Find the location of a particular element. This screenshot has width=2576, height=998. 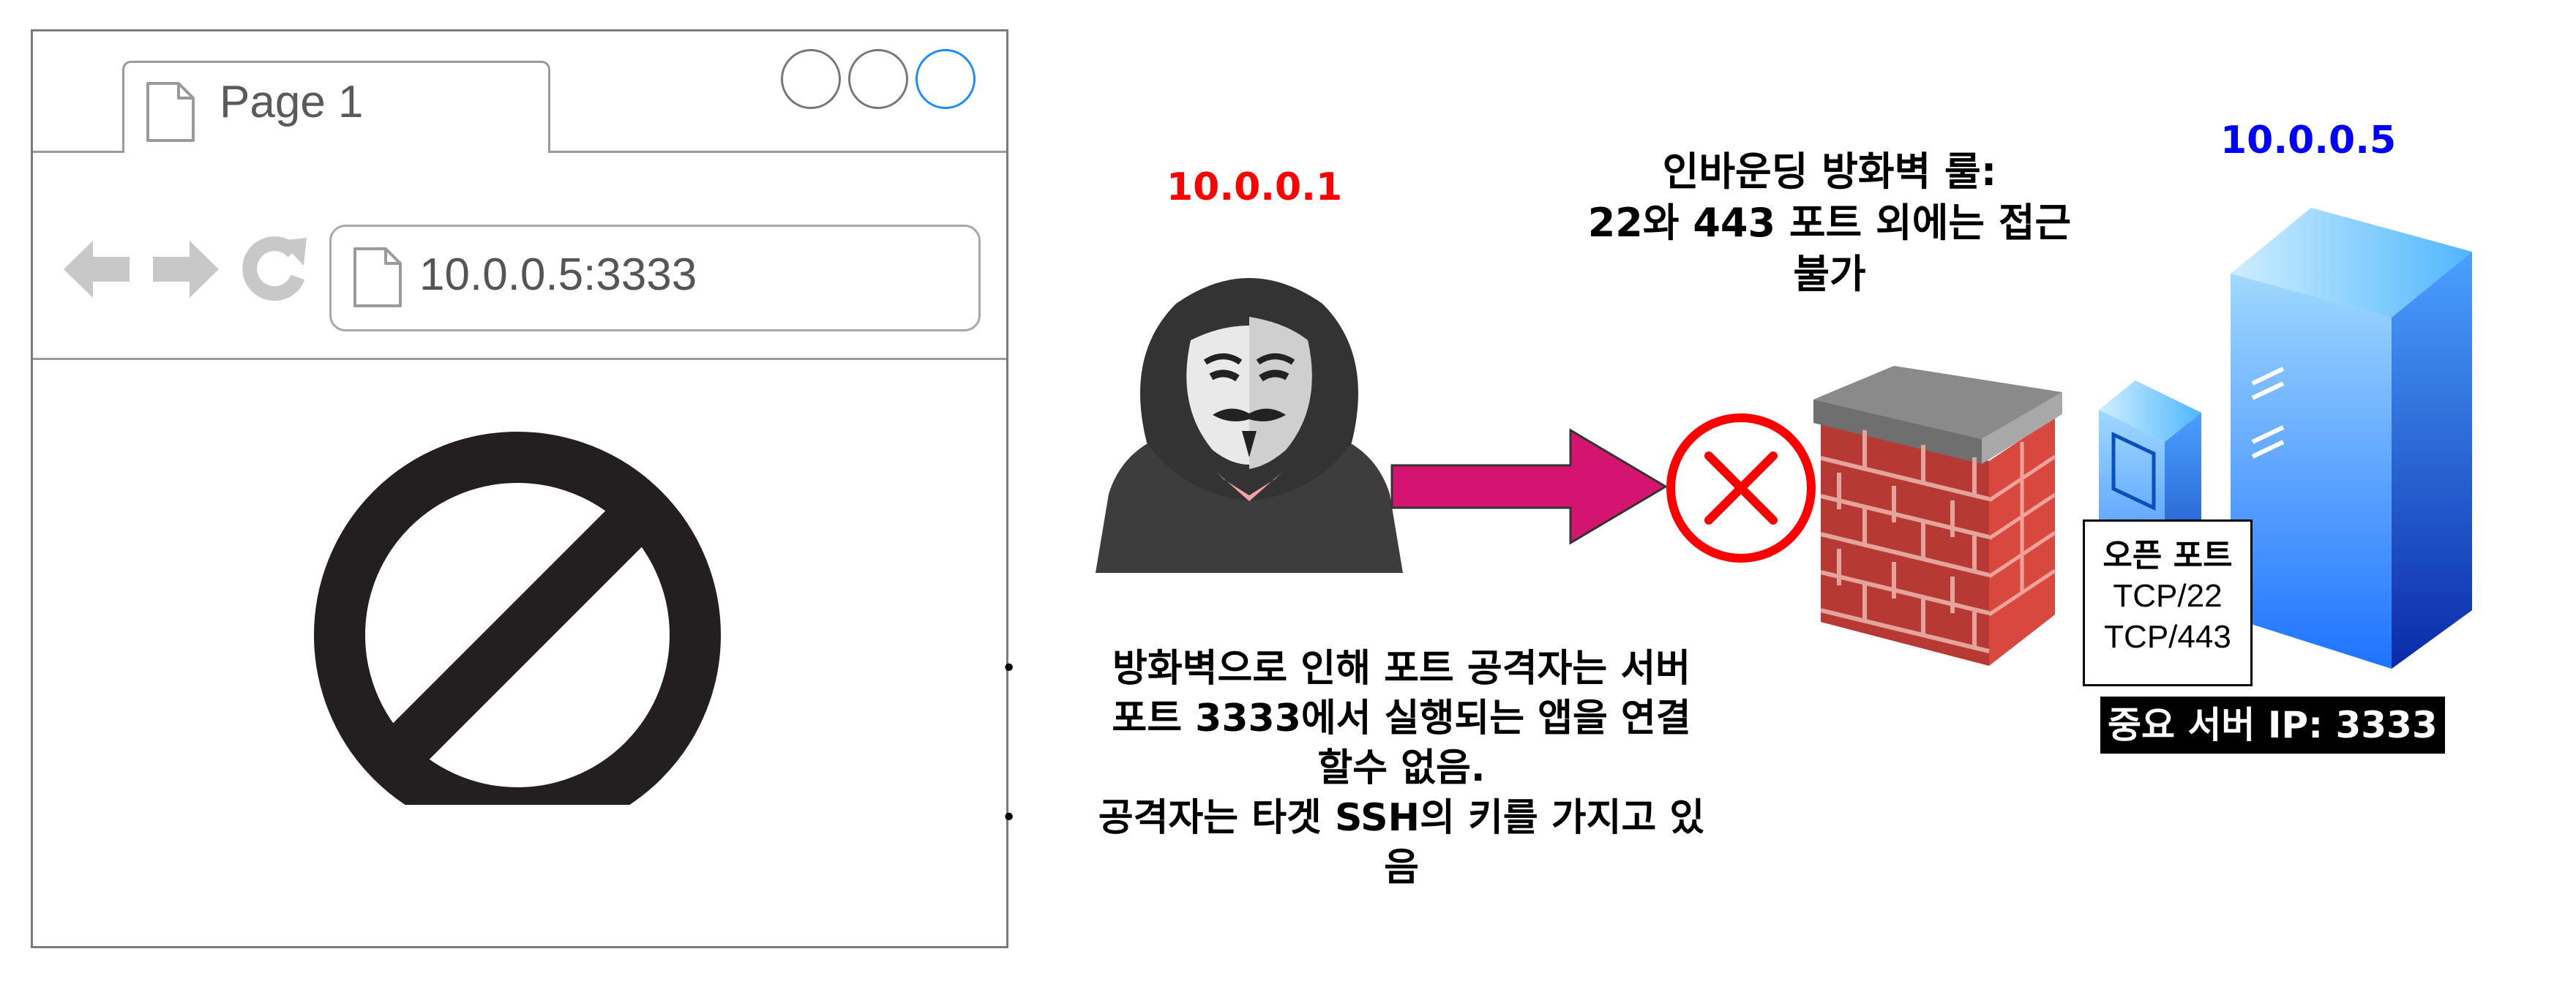

tab-page-1: Page 1 is located at coordinates (336, 107).